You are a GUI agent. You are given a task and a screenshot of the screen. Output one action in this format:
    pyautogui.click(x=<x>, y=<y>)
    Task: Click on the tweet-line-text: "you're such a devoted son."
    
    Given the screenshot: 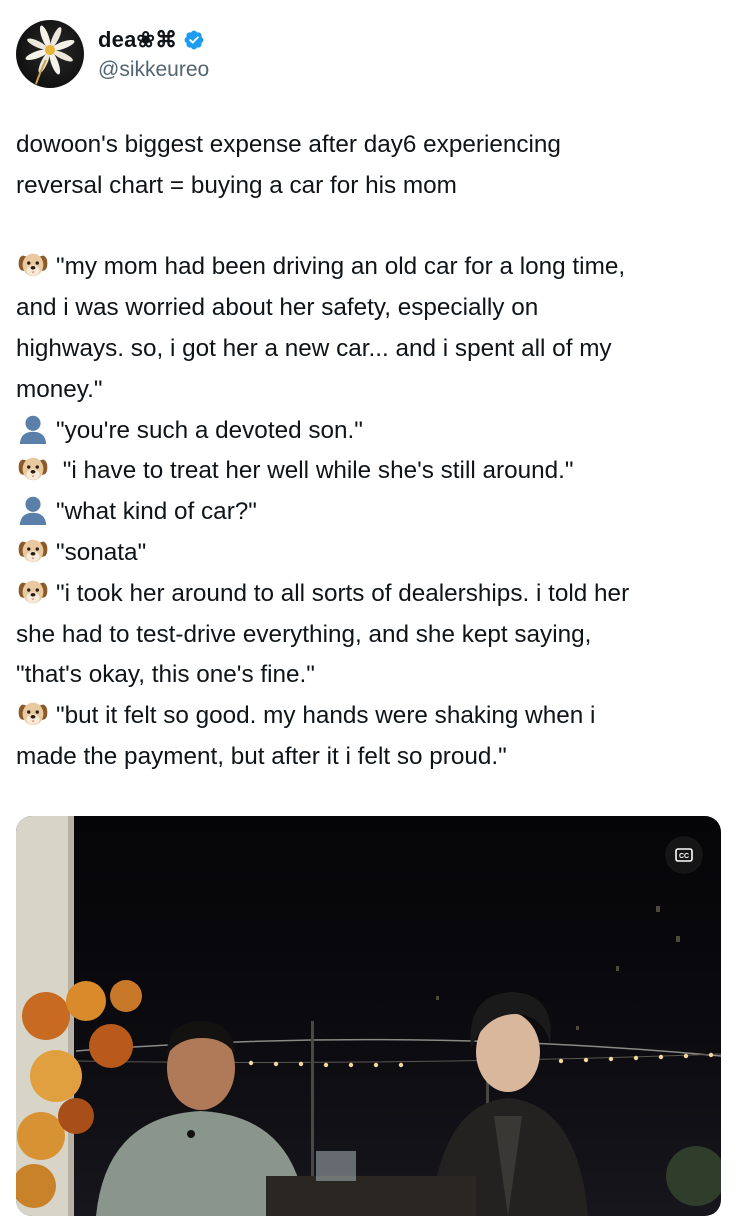 What is the action you would take?
    pyautogui.click(x=209, y=430)
    